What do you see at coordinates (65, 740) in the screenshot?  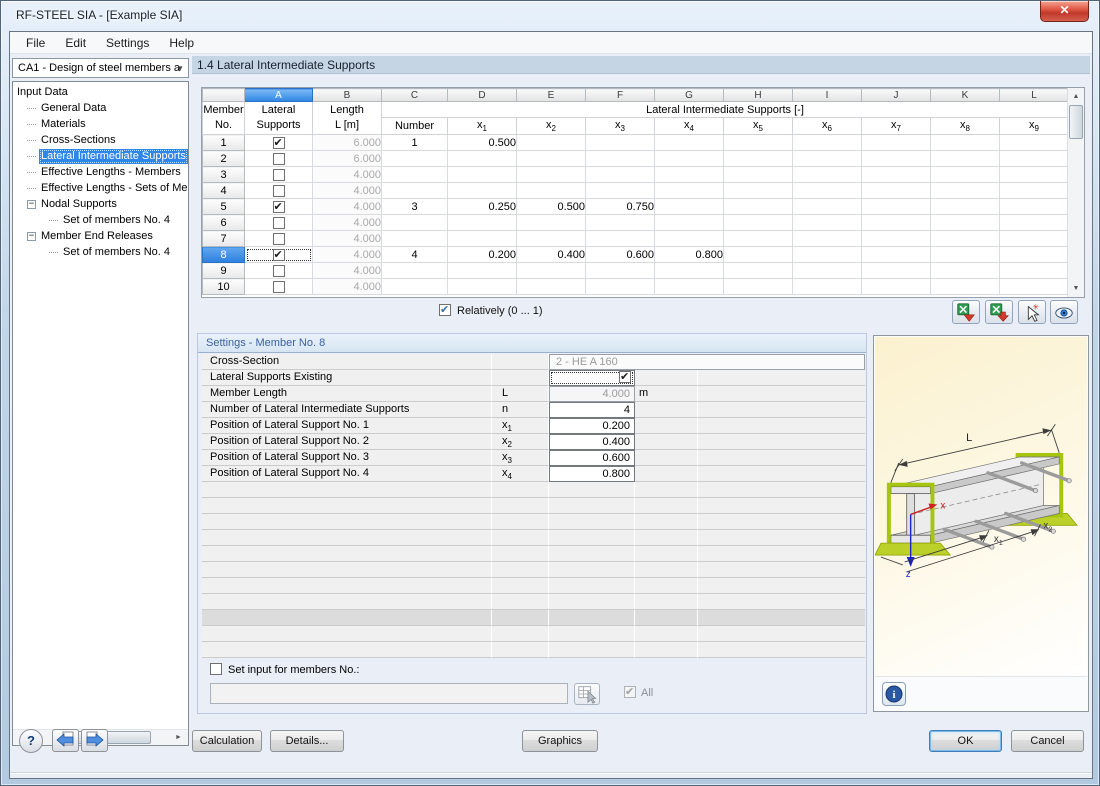 I see `previous-window-button` at bounding box center [65, 740].